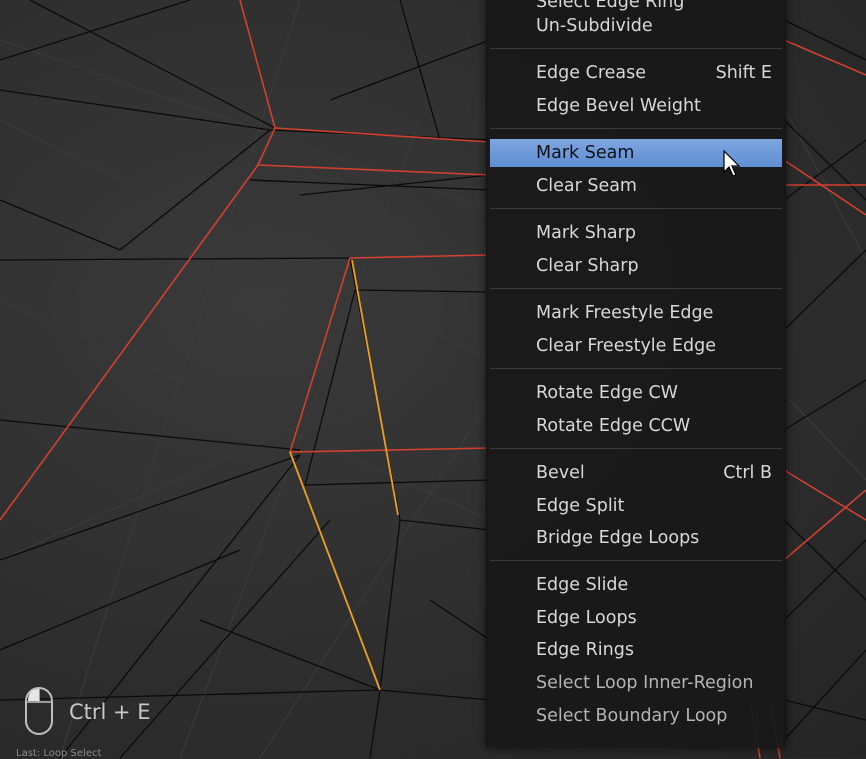 This screenshot has width=866, height=759. Describe the element at coordinates (613, 426) in the screenshot. I see `menu-item-label: Rotate Edge CCW` at that location.